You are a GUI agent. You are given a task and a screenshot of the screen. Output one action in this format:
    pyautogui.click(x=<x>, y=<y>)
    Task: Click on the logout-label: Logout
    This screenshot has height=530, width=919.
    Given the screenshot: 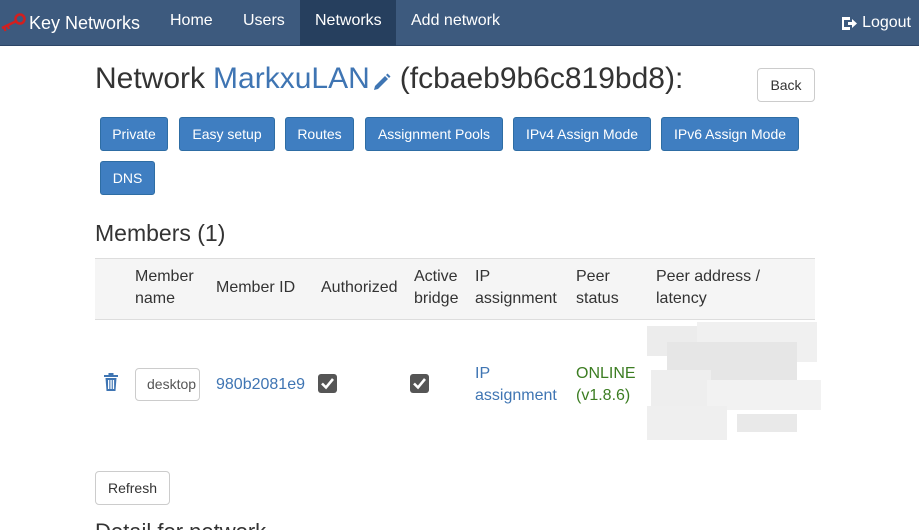 What is the action you would take?
    pyautogui.click(x=886, y=22)
    